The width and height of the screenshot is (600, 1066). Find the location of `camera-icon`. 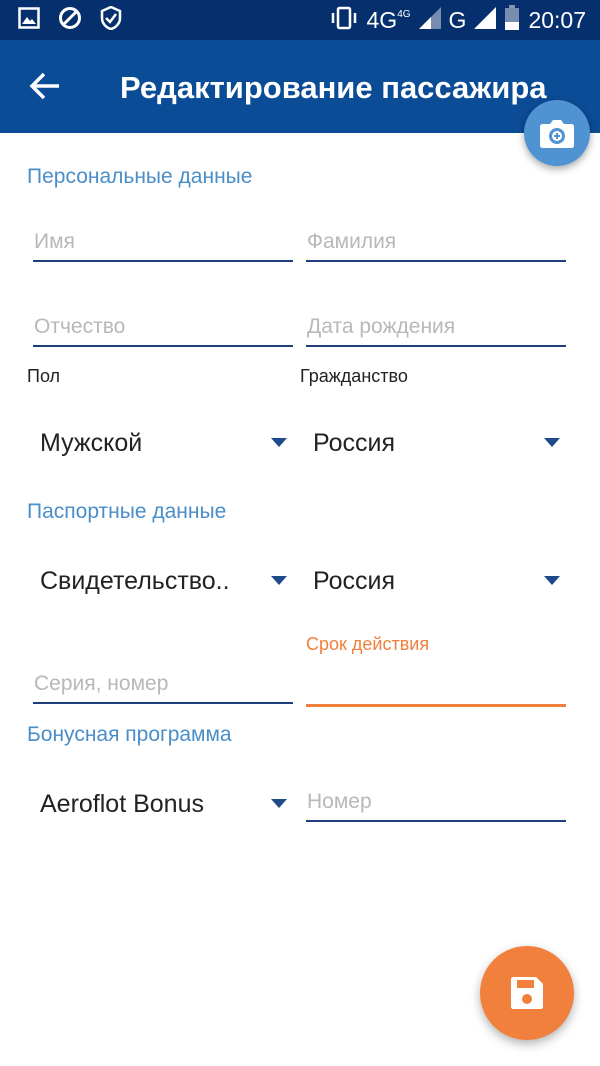

camera-icon is located at coordinates (557, 134).